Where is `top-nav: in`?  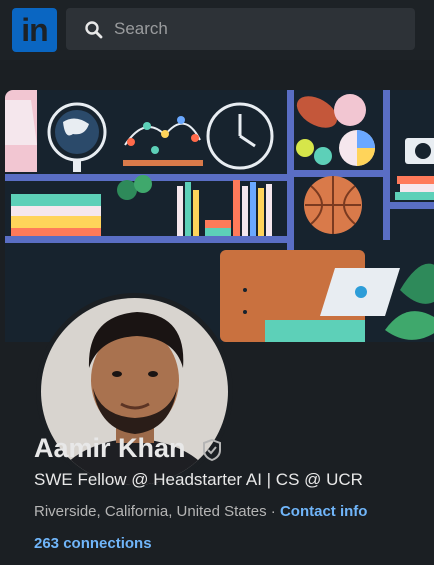
top-nav: in is located at coordinates (217, 30).